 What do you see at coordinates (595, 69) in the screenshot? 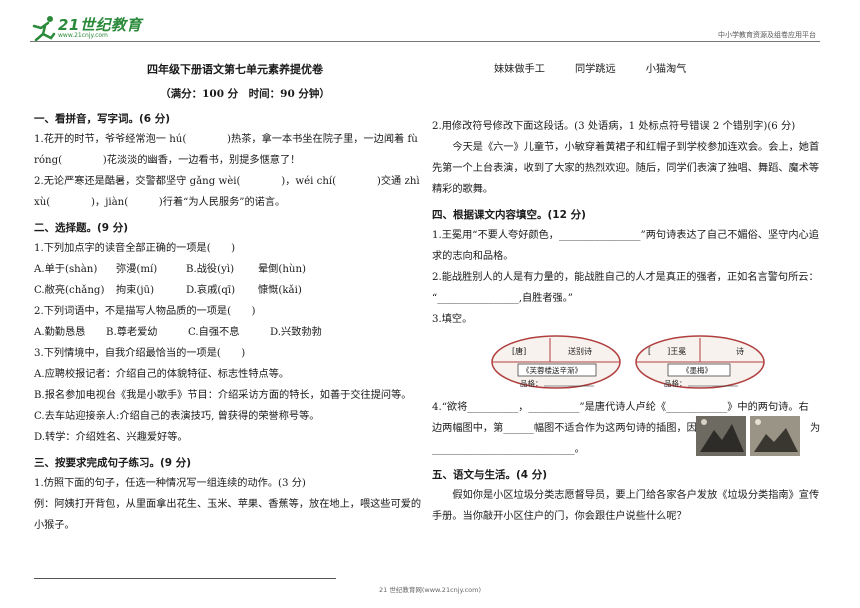
I see `choice-option: 同学跳远` at bounding box center [595, 69].